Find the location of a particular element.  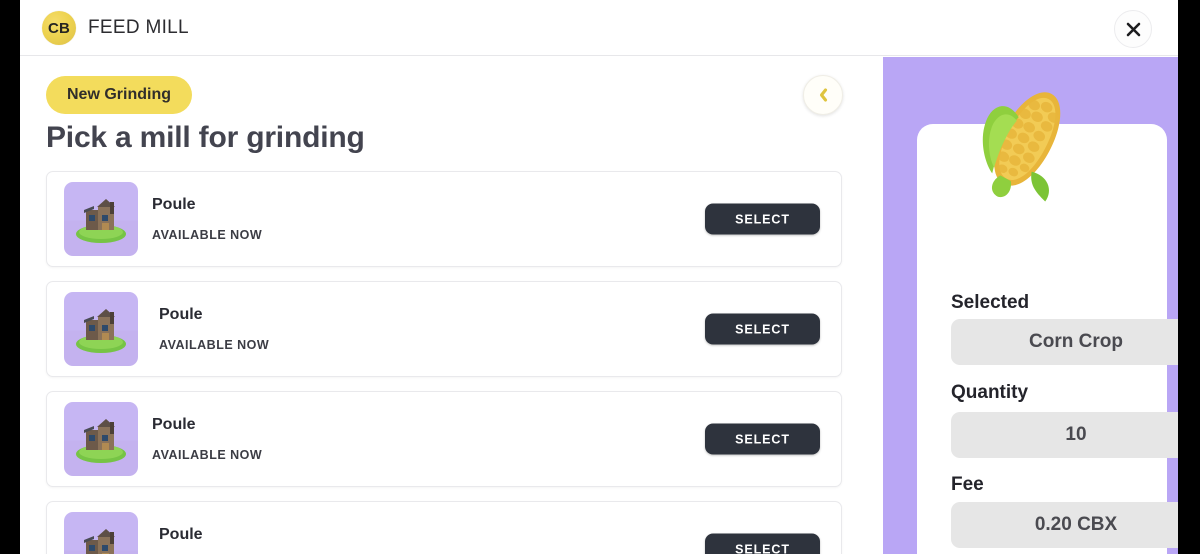

fee-label: Fee is located at coordinates (967, 484).